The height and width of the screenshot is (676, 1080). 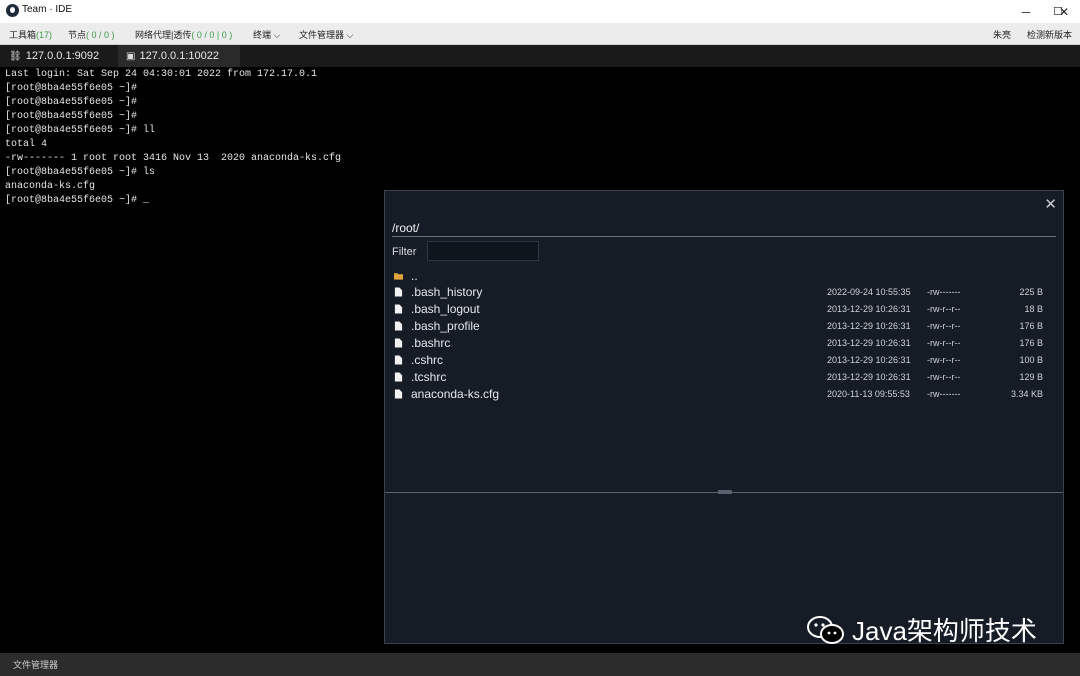 What do you see at coordinates (1031, 292) in the screenshot?
I see `file-size: 225 B` at bounding box center [1031, 292].